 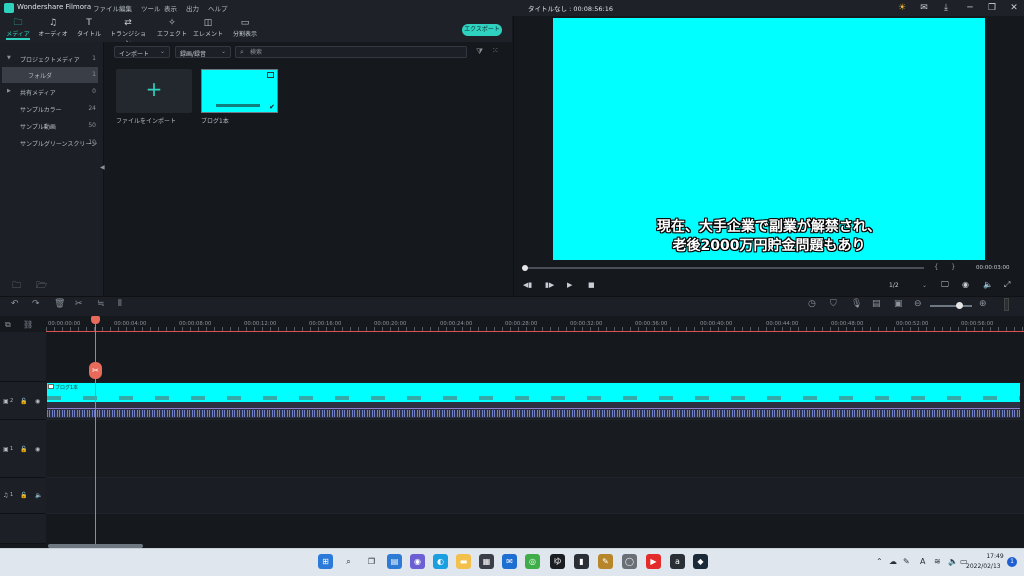 I want to click on chrome-icon: ◎, so click(x=532, y=561).